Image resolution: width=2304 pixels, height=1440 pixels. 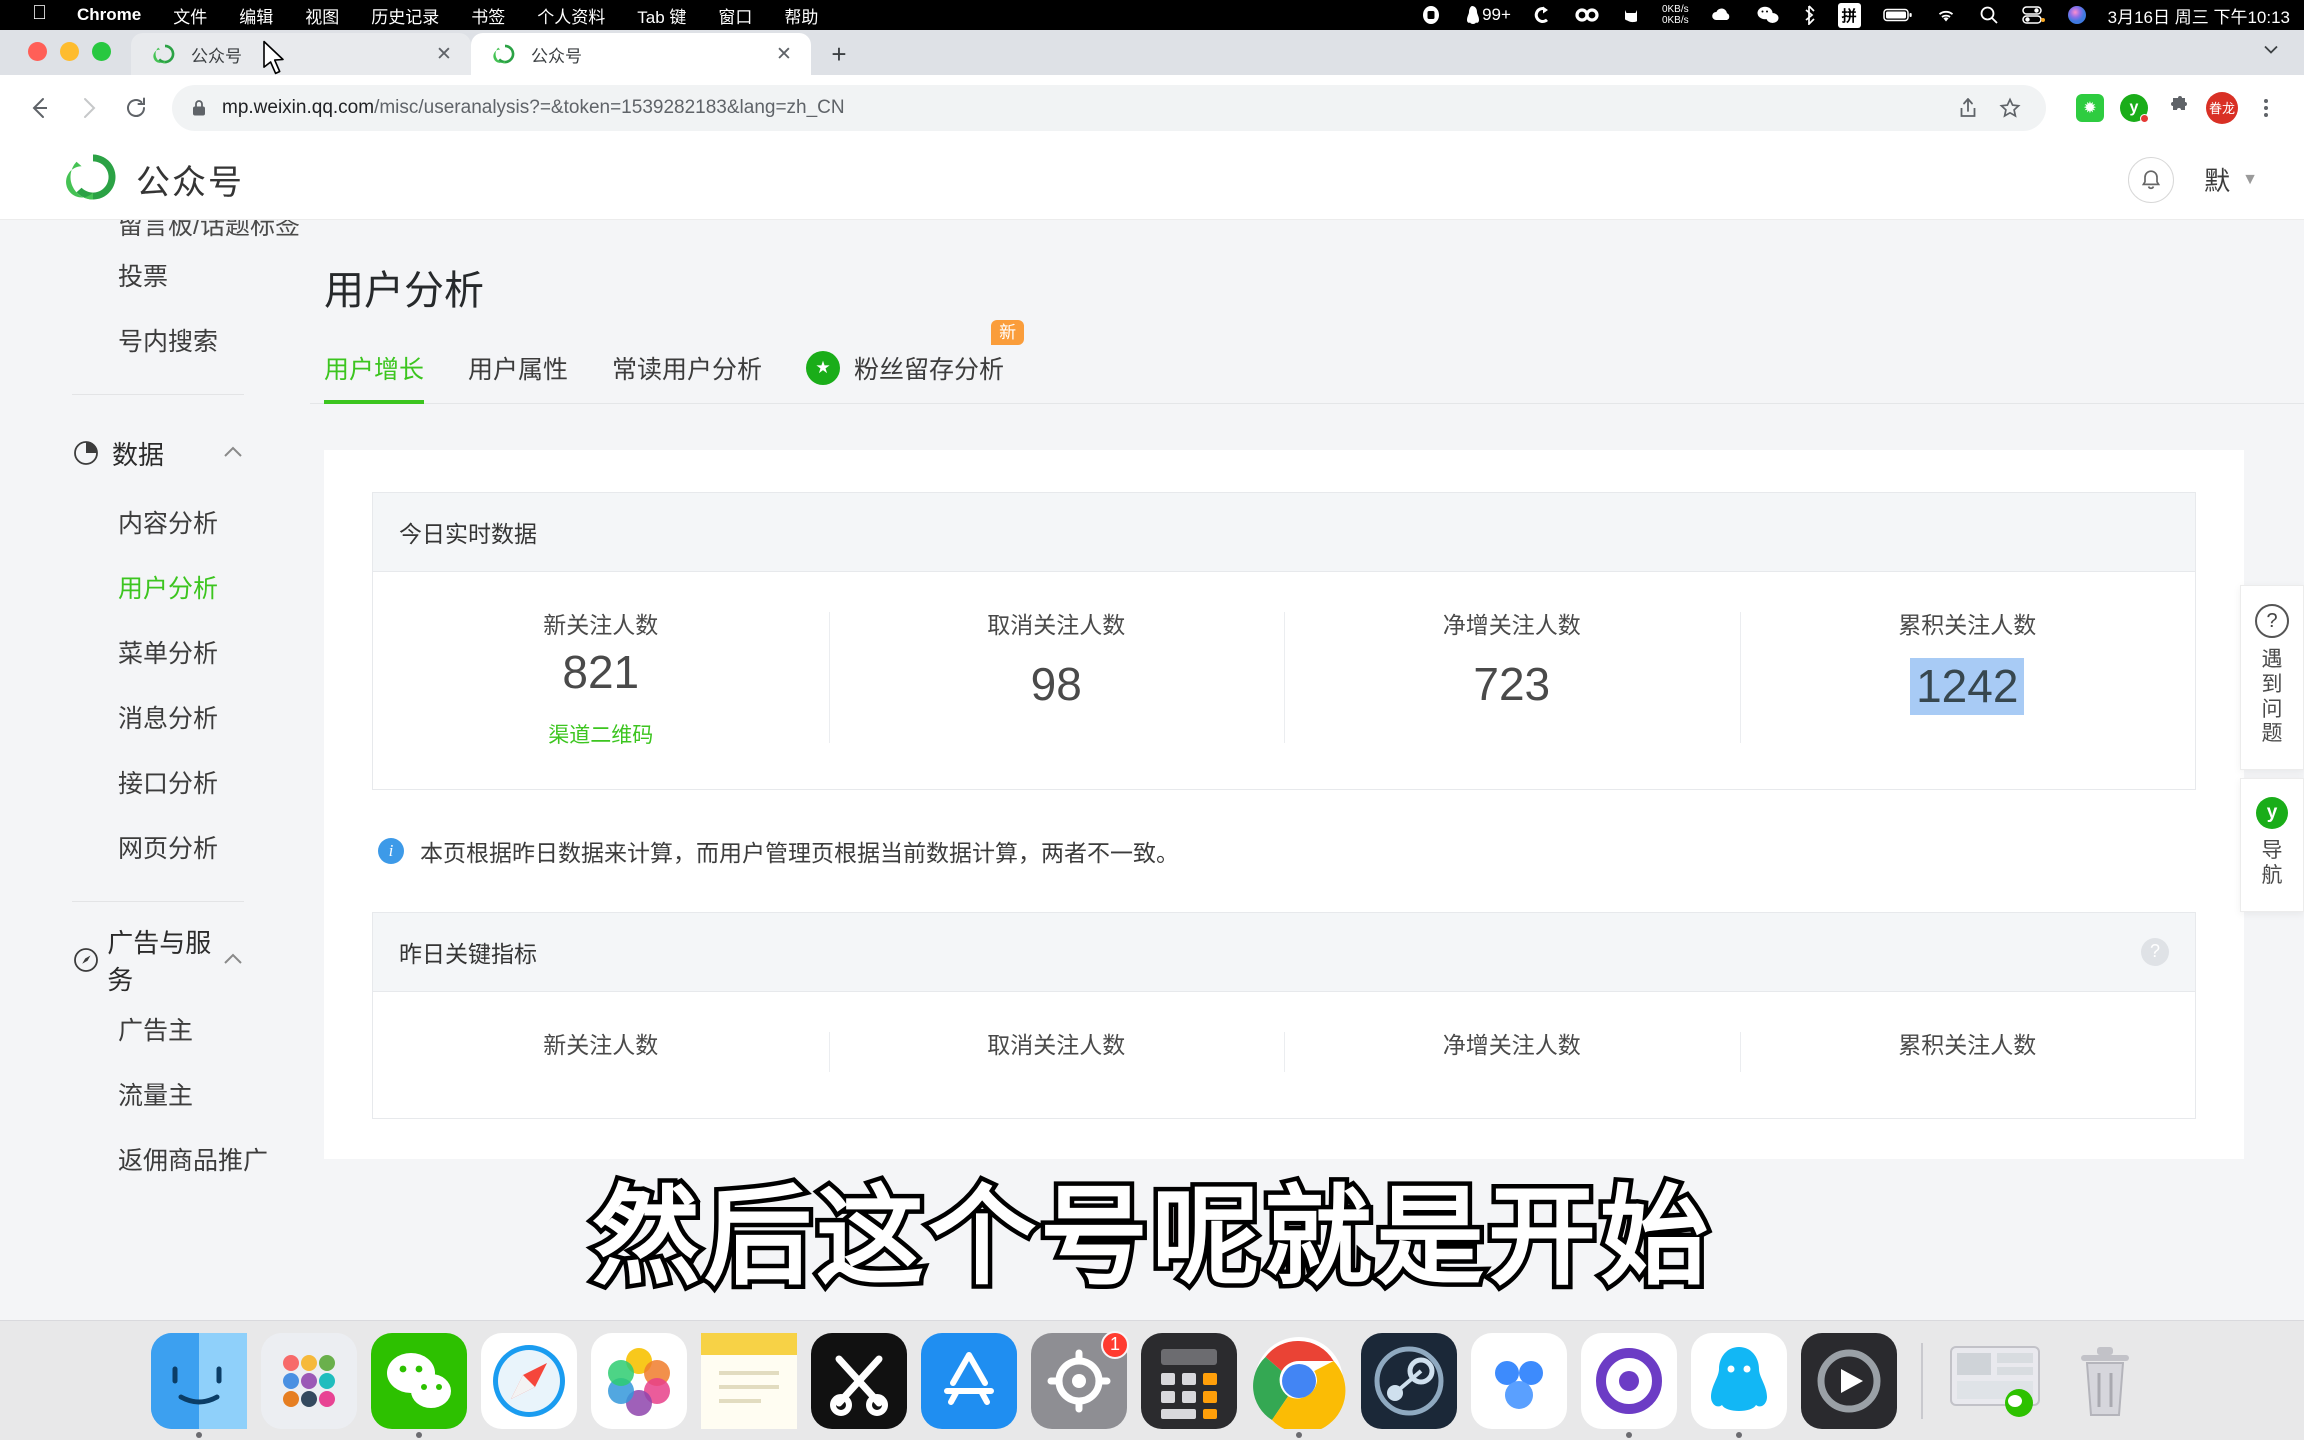 What do you see at coordinates (1487, 15) in the screenshot?
I see `qq-status-icon: 99+` at bounding box center [1487, 15].